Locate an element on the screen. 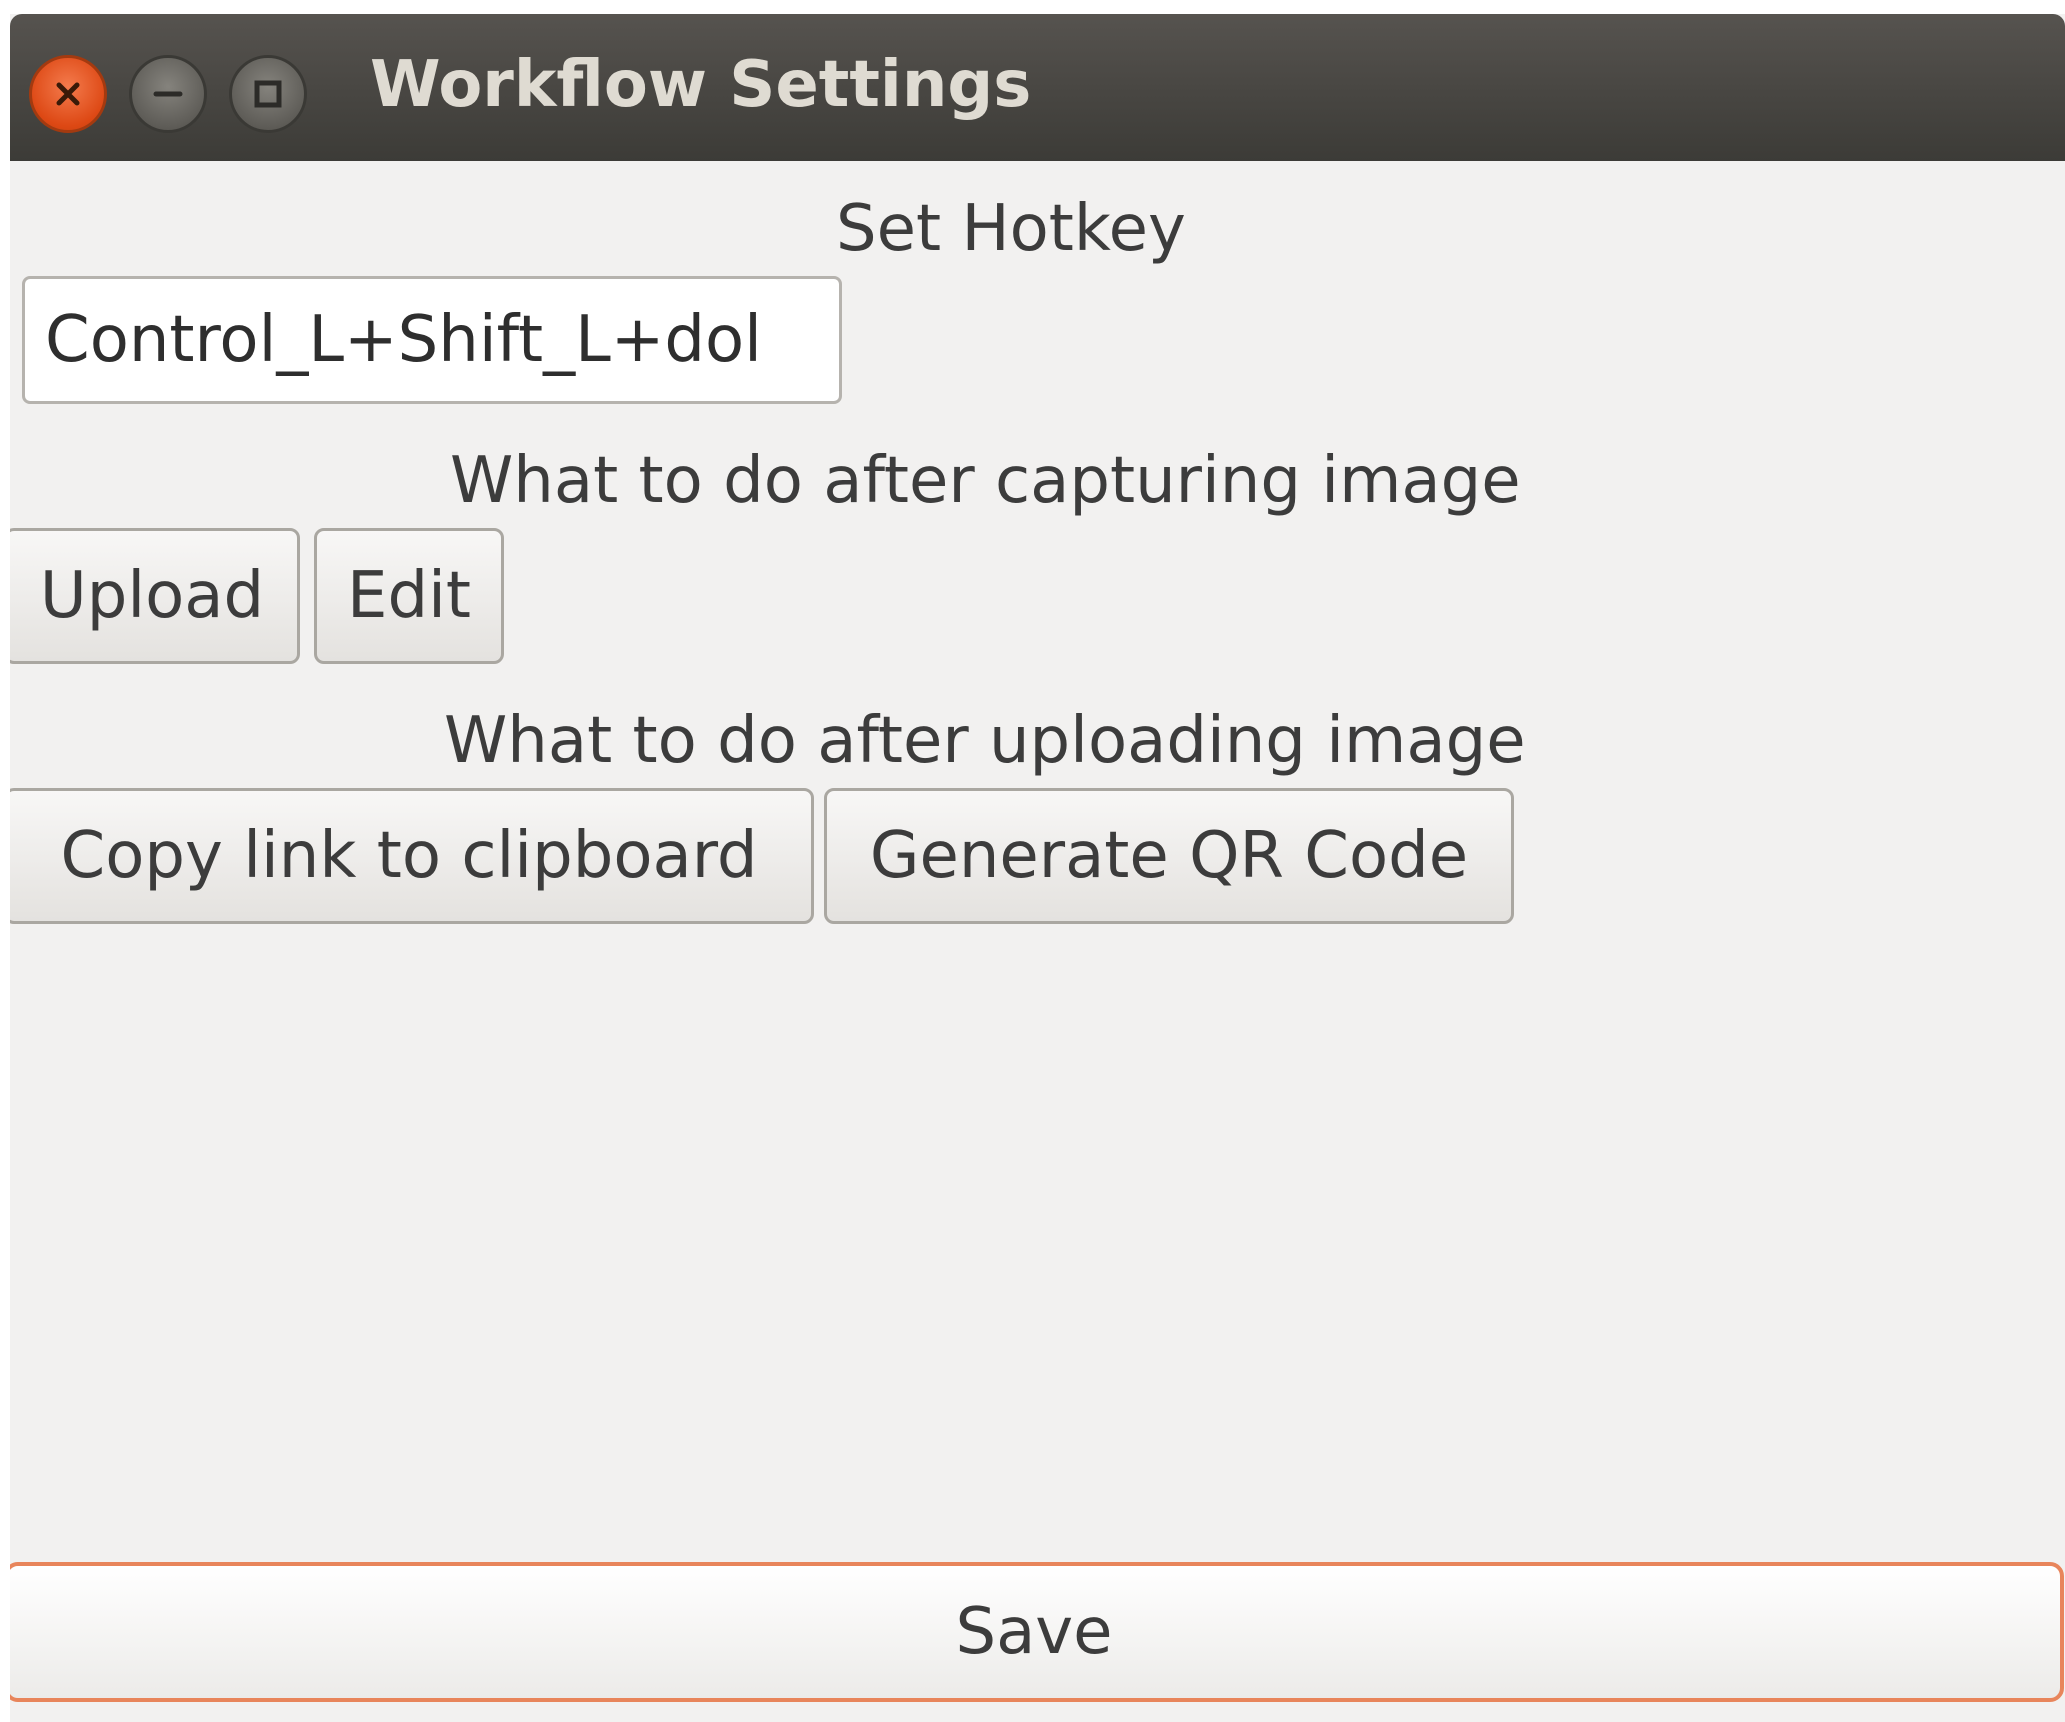 This screenshot has height=1722, width=2065. copy-link-button: Copy link to clipboard is located at coordinates (412, 856).